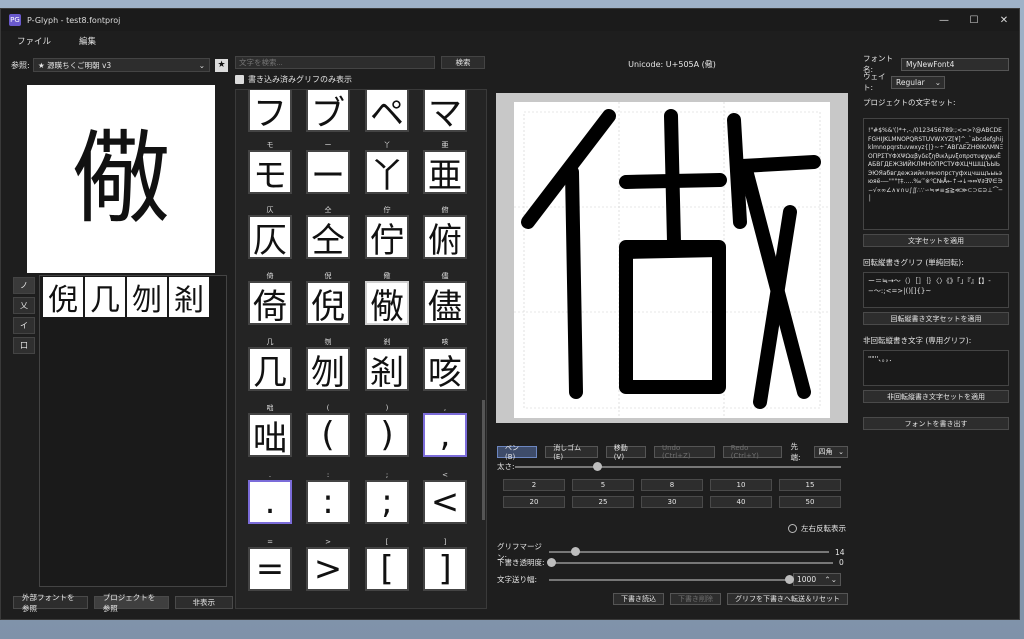 This screenshot has width=1024, height=639. I want to click on size-button: 50, so click(810, 502).